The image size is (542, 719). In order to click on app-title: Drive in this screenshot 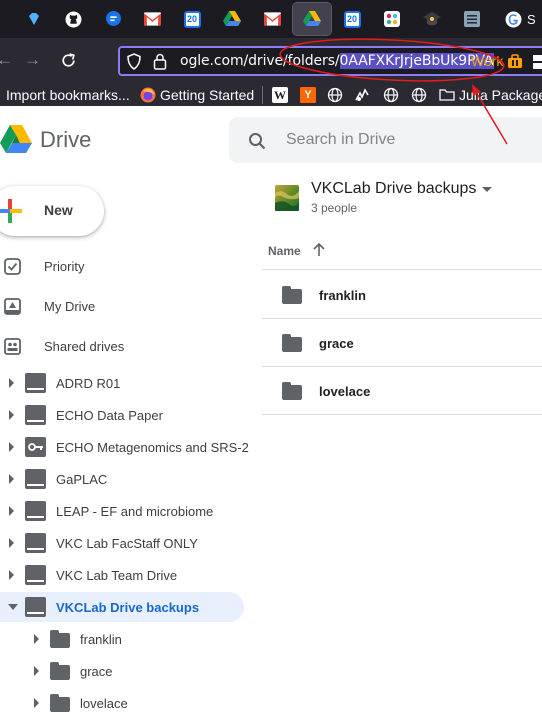, I will do `click(65, 140)`.